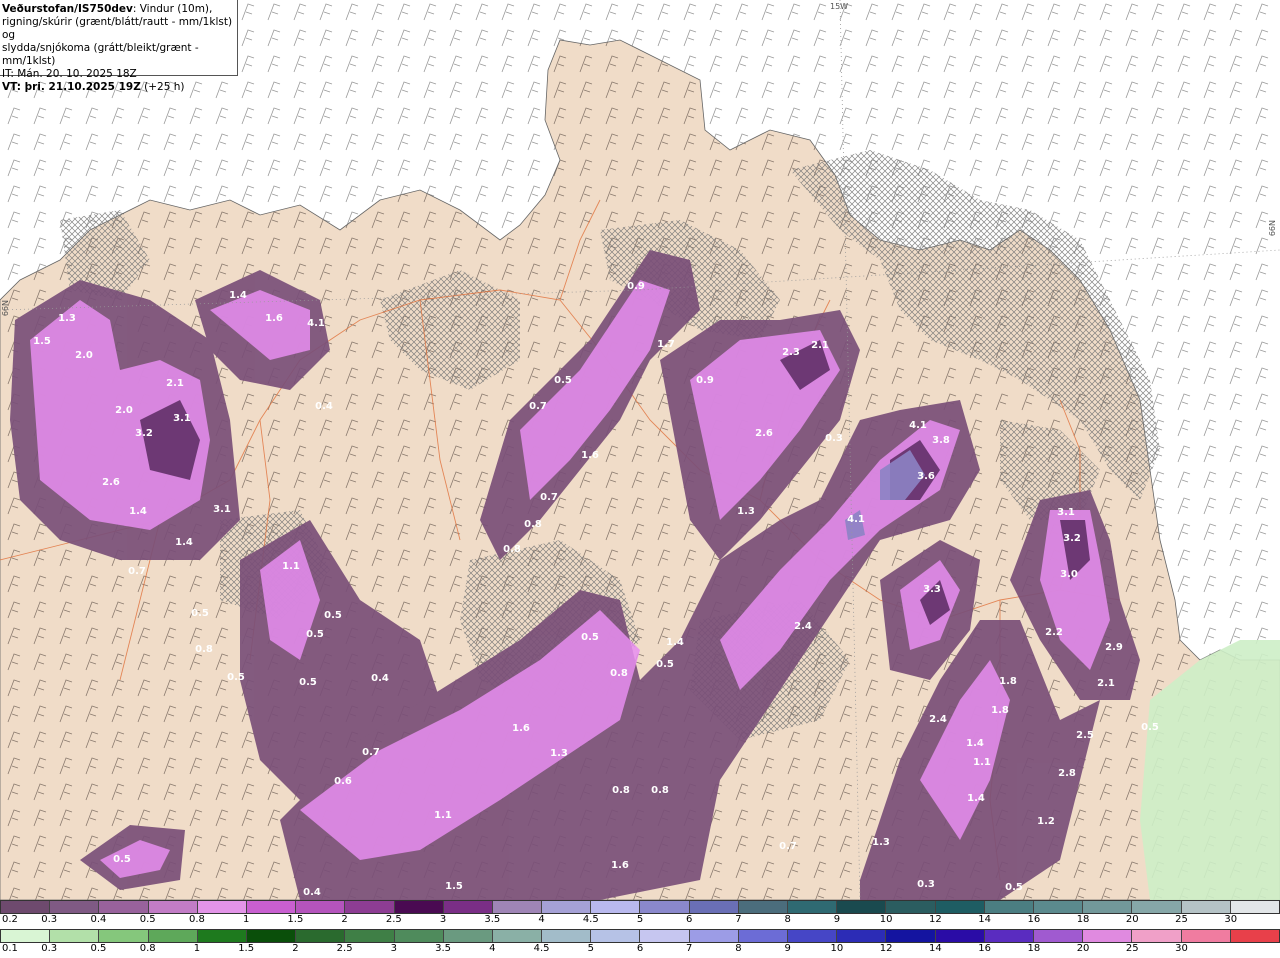 This screenshot has height=958, width=1280. Describe the element at coordinates (1106, 683) in the screenshot. I see `precip-value-label: 2.1` at that location.